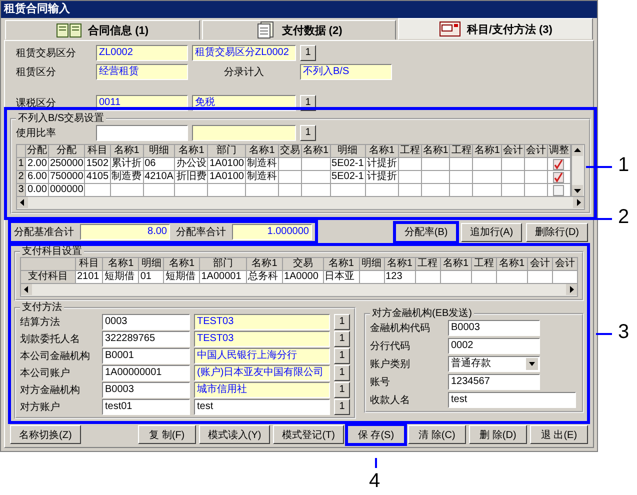  What do you see at coordinates (599, 167) in the screenshot?
I see `leader-line` at bounding box center [599, 167].